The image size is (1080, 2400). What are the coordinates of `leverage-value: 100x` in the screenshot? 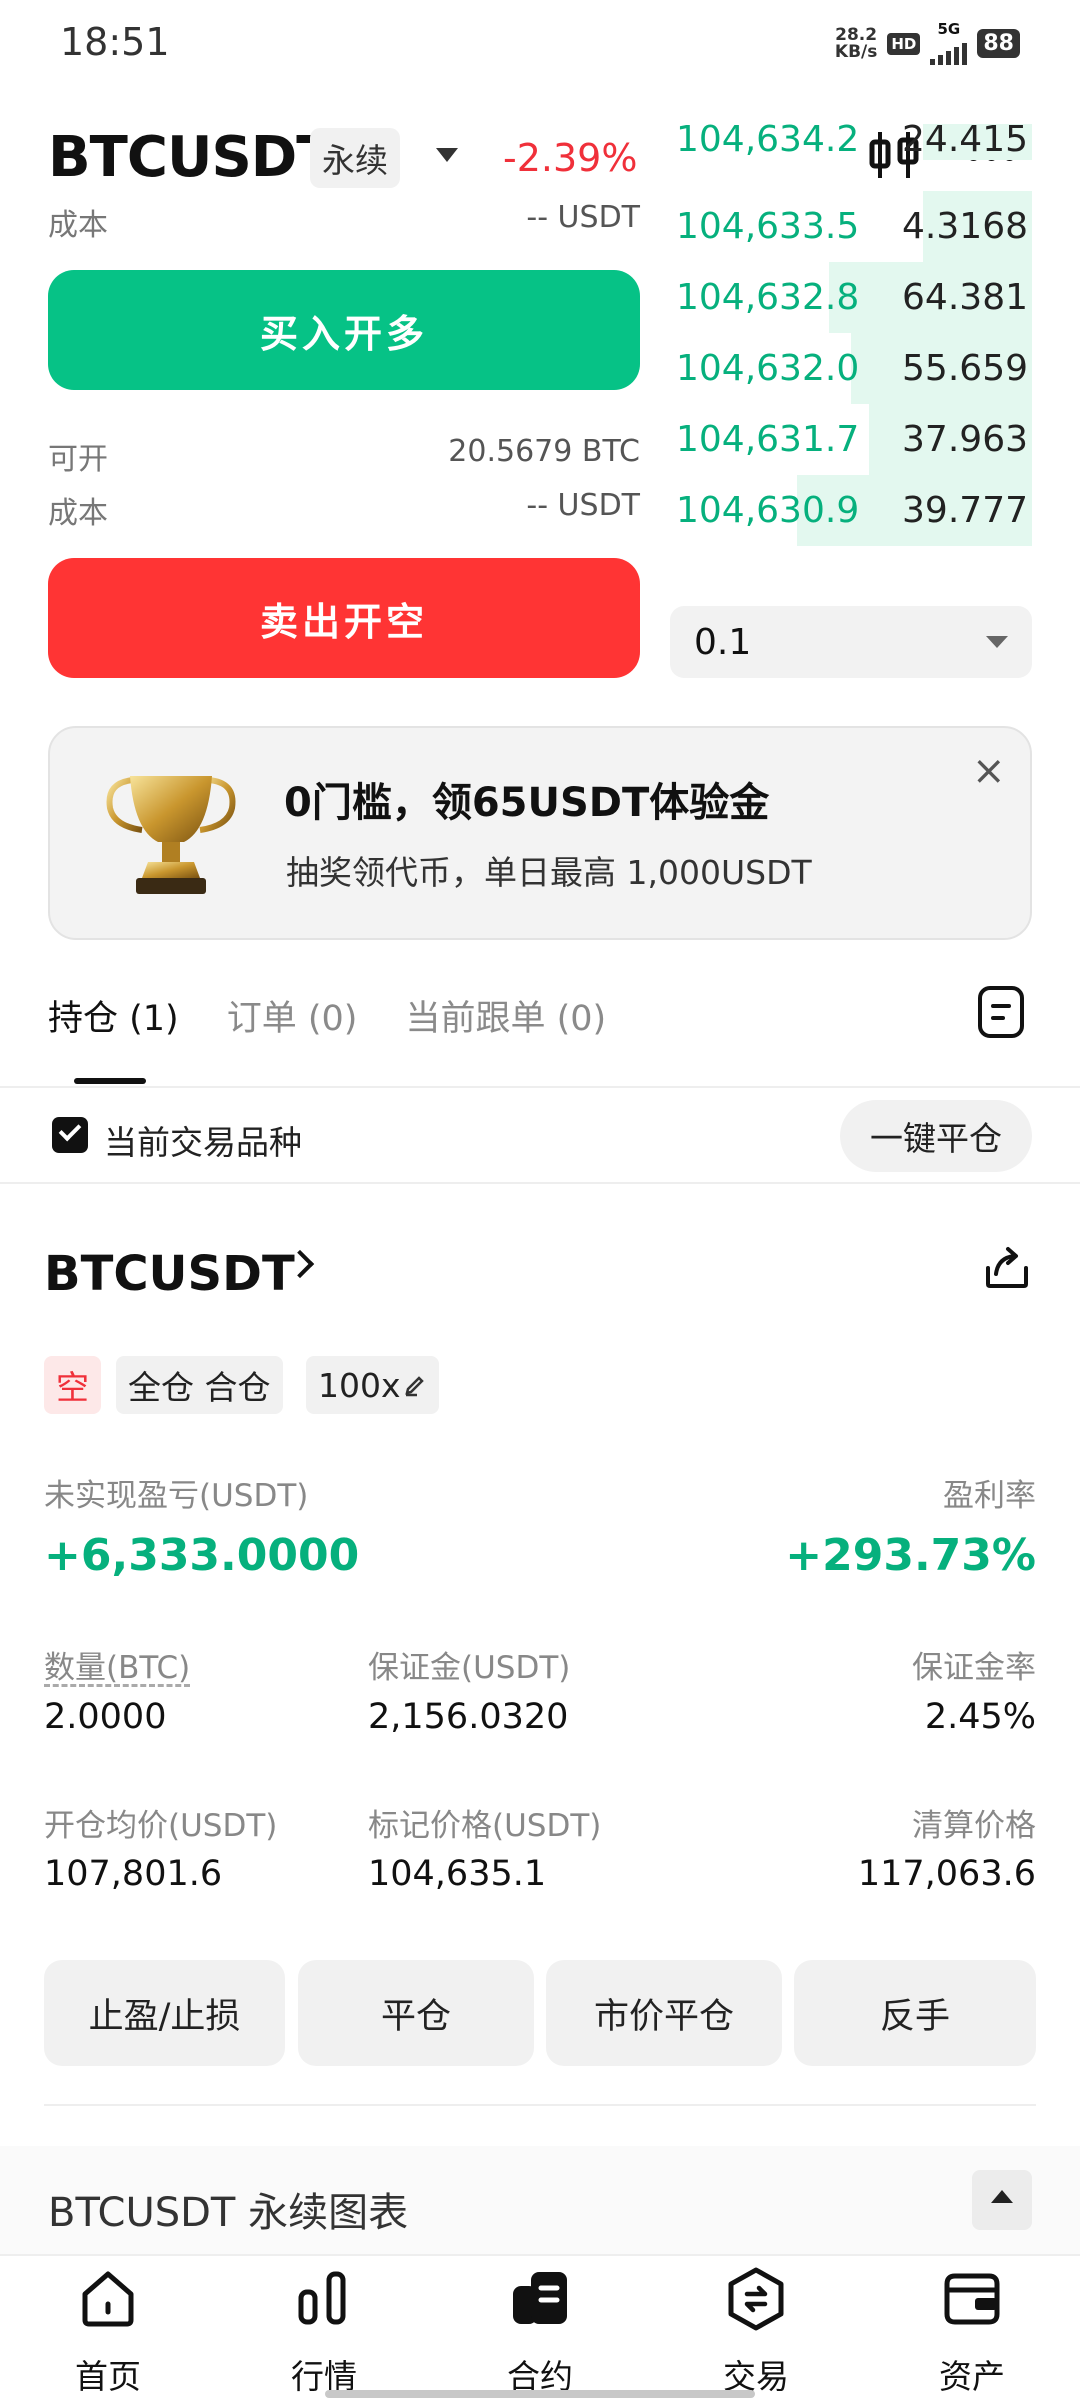 It's located at (359, 1385).